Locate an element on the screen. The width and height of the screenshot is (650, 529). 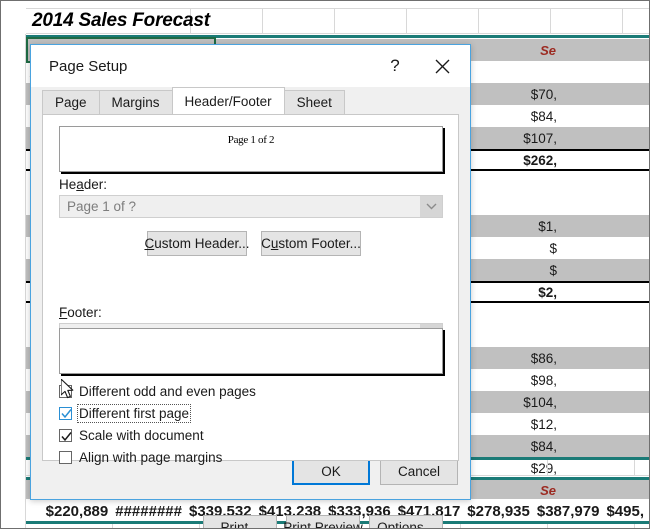
help-icon: ? is located at coordinates (395, 66).